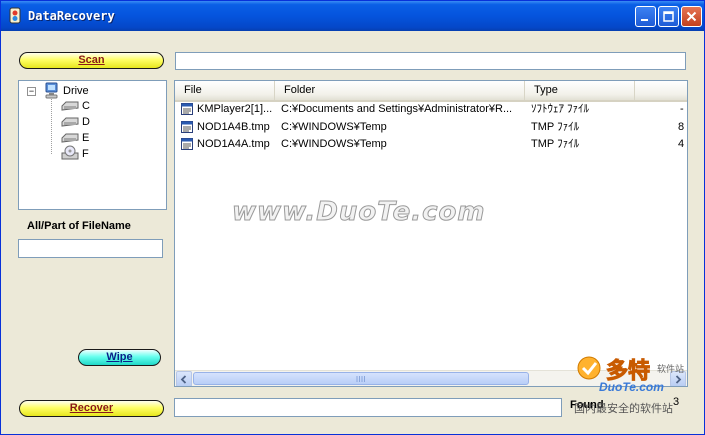  I want to click on minimize-icon, so click(644, 20).